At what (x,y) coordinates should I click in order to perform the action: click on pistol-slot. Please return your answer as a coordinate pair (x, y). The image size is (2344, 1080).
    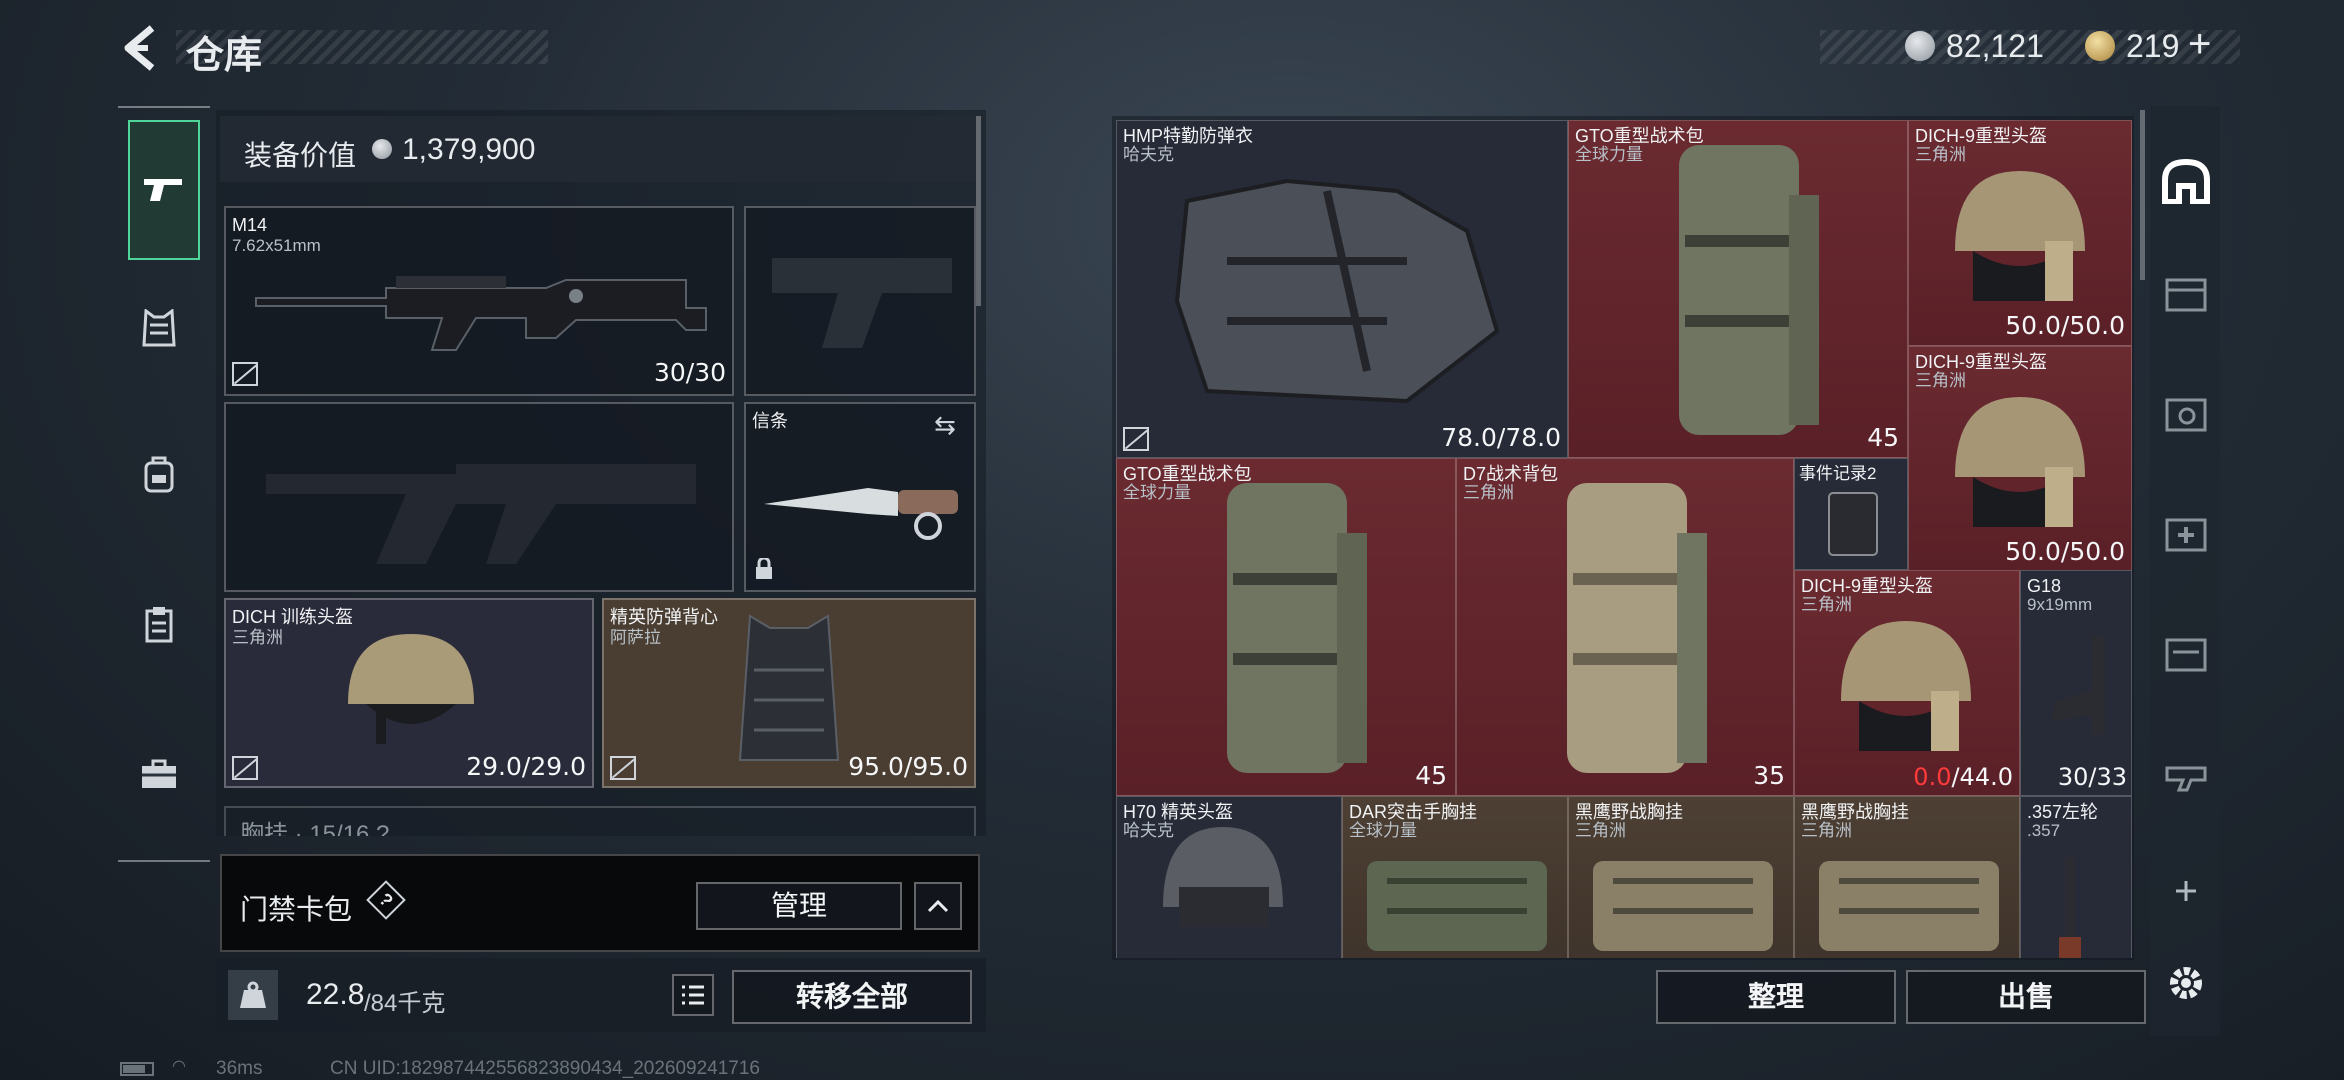
    Looking at the image, I should click on (860, 301).